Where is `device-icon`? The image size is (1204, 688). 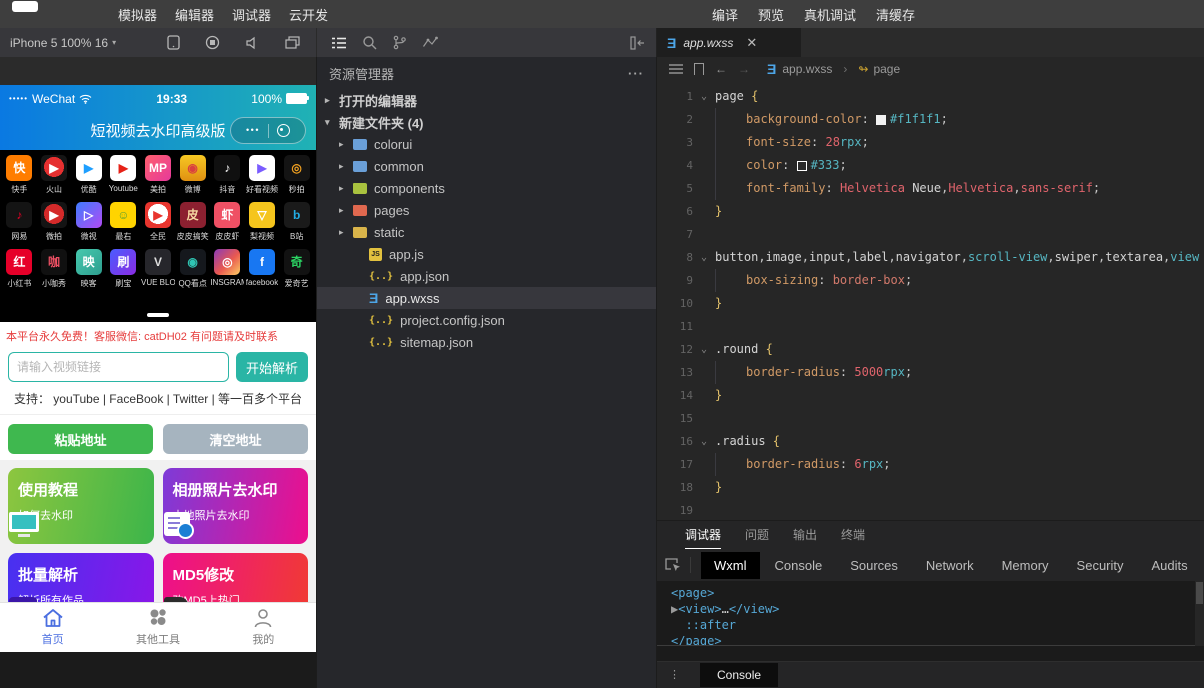
device-icon is located at coordinates (173, 42).